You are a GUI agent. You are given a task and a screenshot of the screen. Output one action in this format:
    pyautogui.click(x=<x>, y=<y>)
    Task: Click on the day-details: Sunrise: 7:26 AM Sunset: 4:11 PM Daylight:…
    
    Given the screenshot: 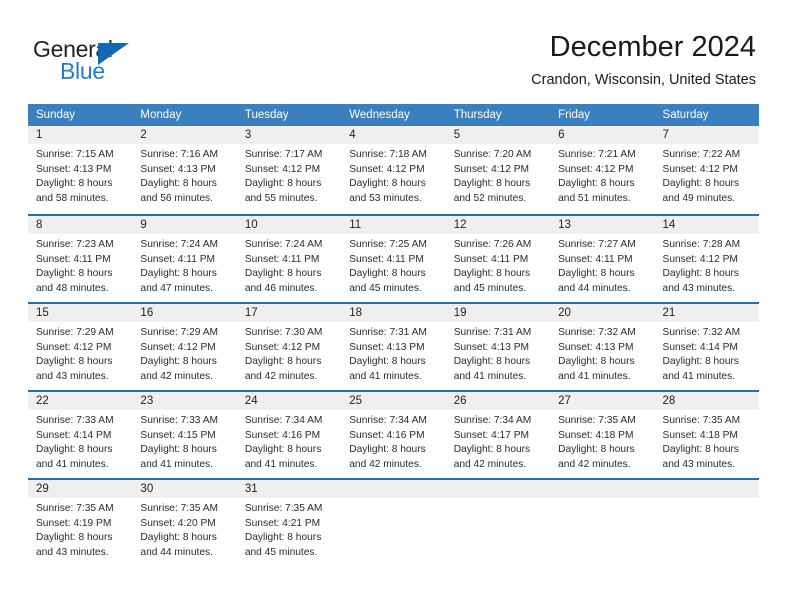 What is the action you would take?
    pyautogui.click(x=498, y=265)
    